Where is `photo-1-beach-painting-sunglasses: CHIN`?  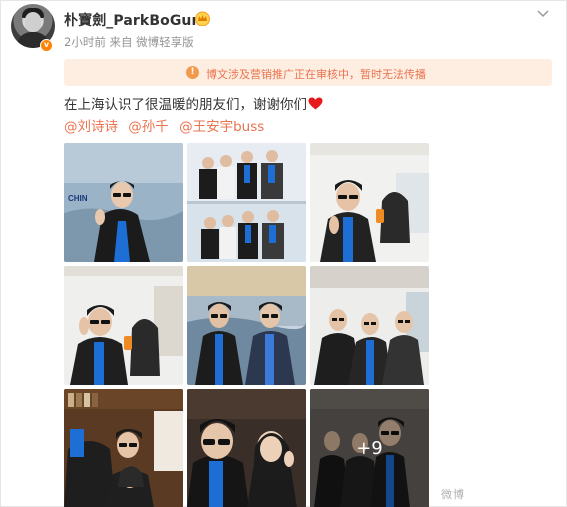 photo-1-beach-painting-sunglasses: CHIN is located at coordinates (123, 202).